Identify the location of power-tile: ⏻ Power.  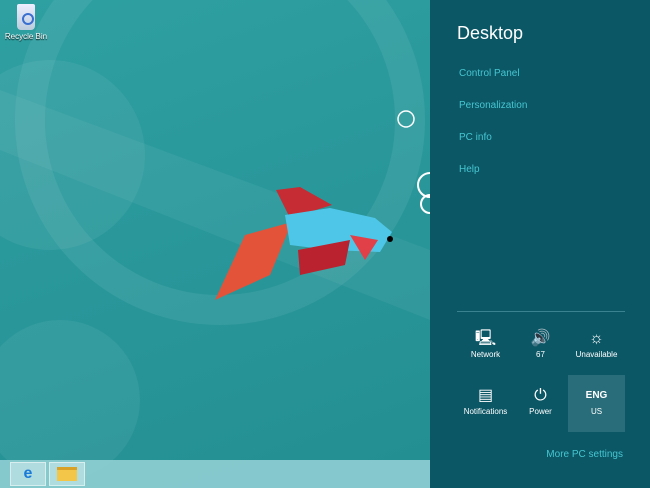
(540, 403).